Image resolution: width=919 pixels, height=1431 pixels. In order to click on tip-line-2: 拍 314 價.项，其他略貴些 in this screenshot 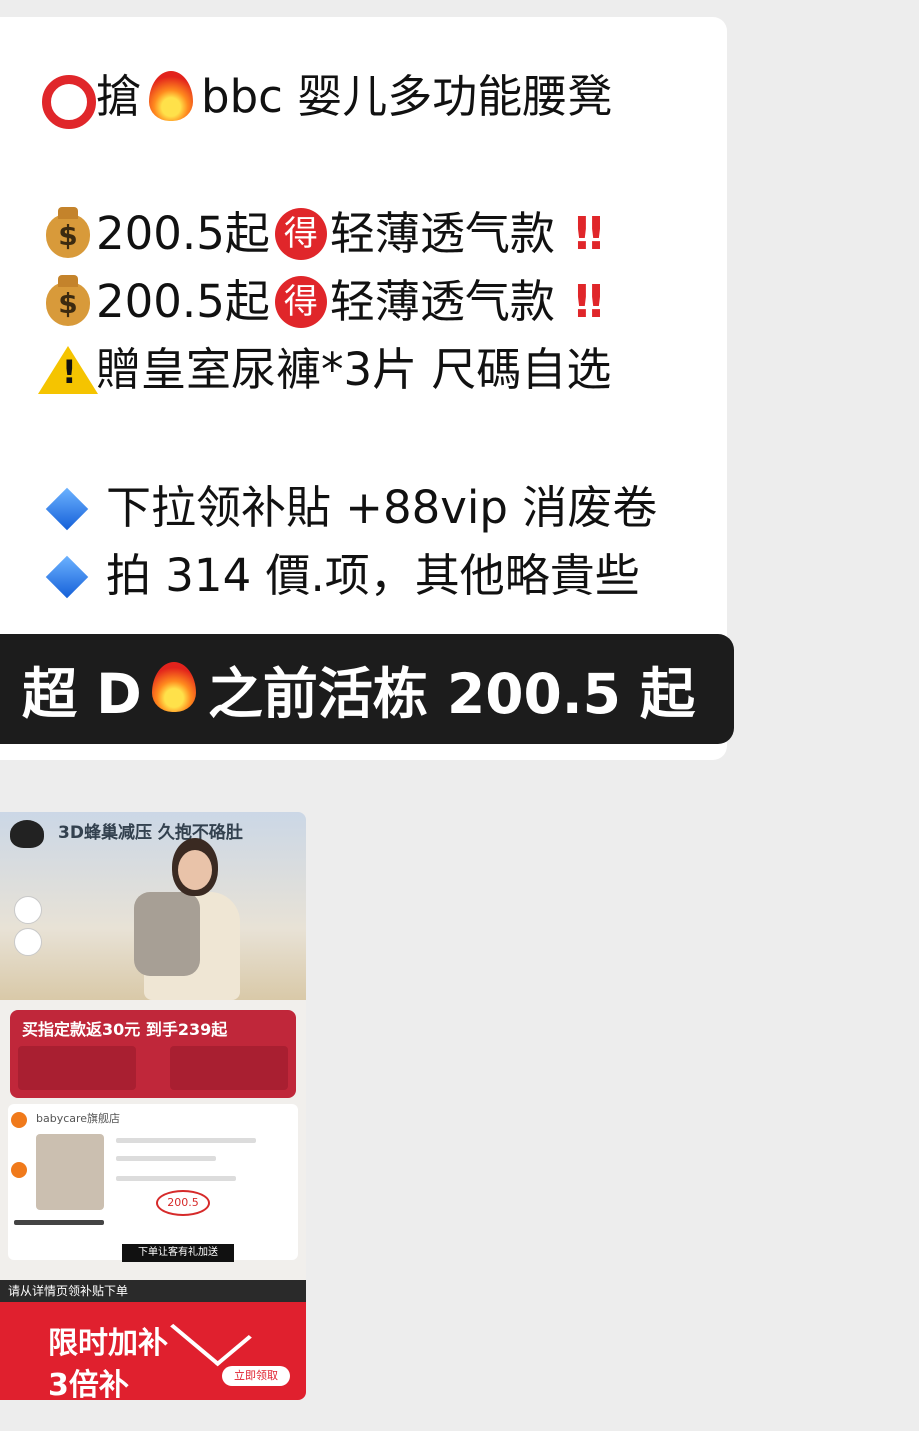, I will do `click(338, 576)`.